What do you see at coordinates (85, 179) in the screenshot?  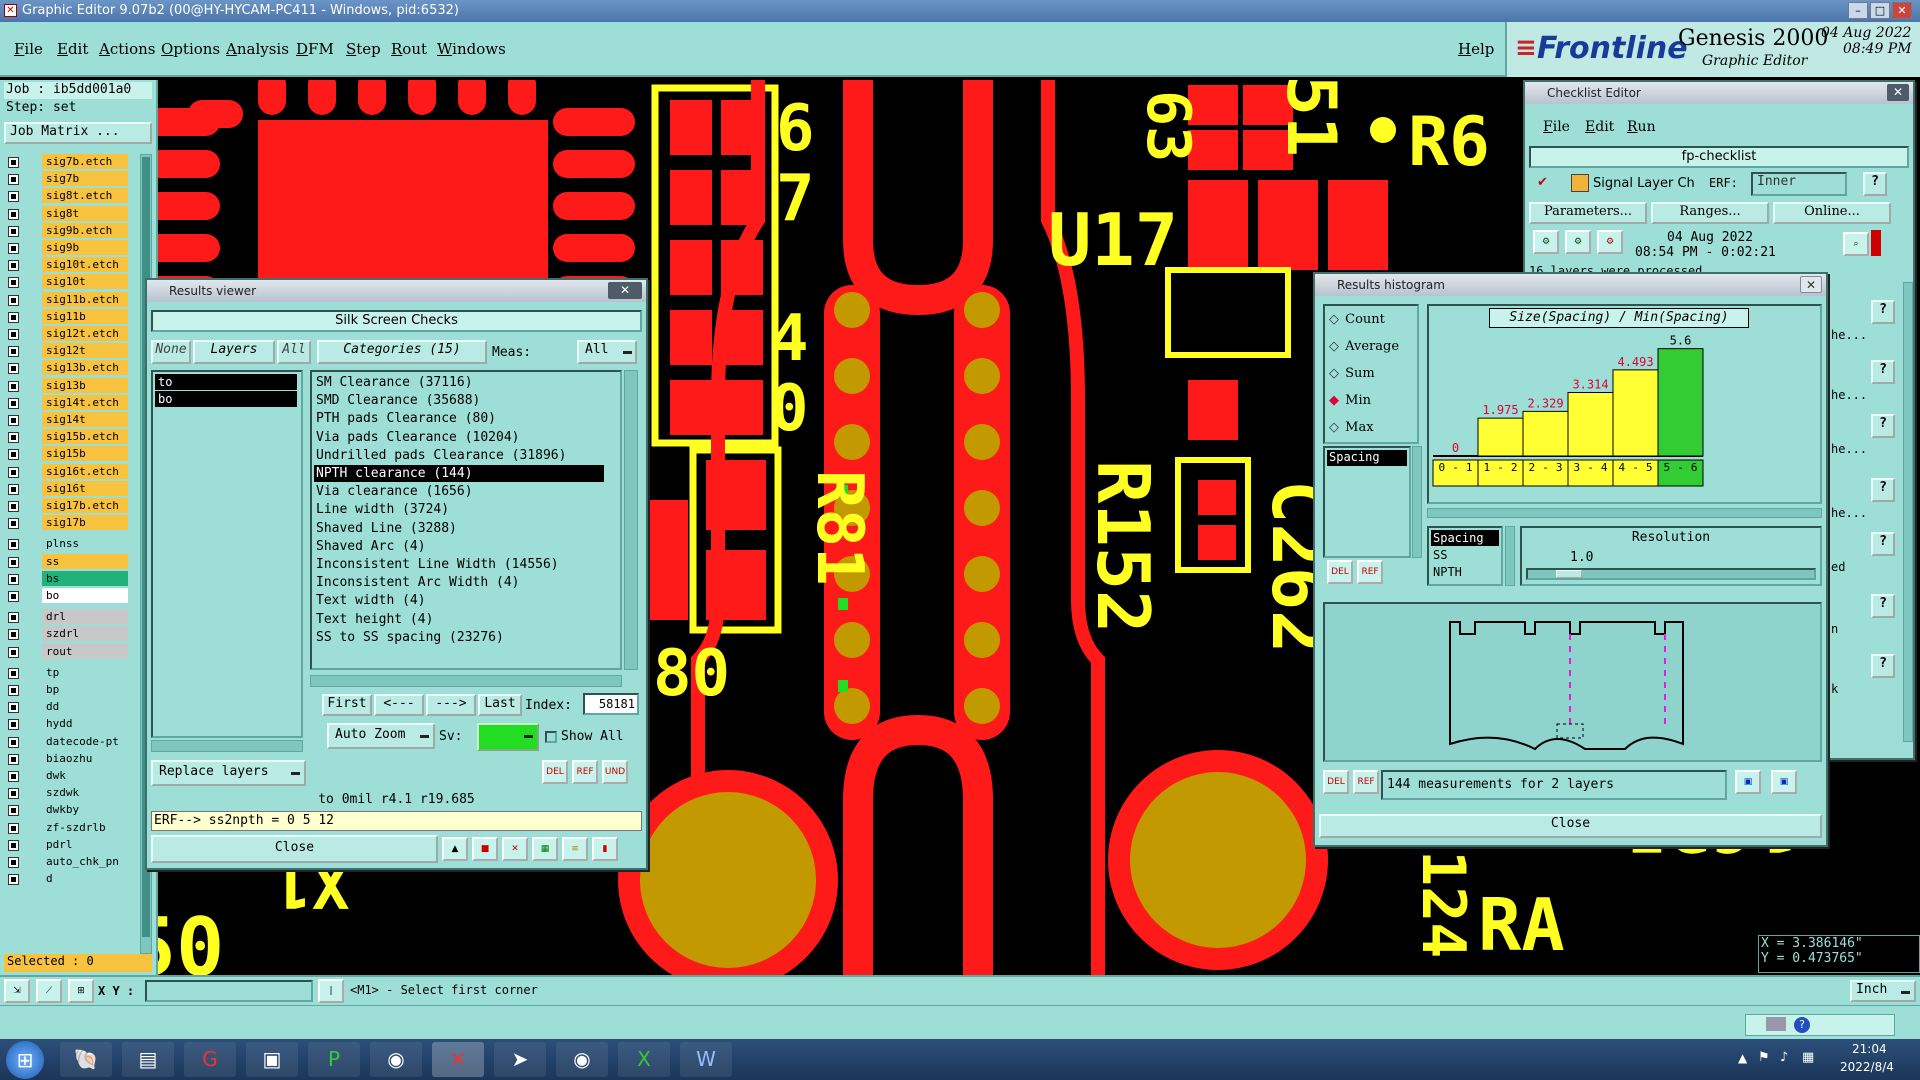 I see `layer-name: sig7b` at bounding box center [85, 179].